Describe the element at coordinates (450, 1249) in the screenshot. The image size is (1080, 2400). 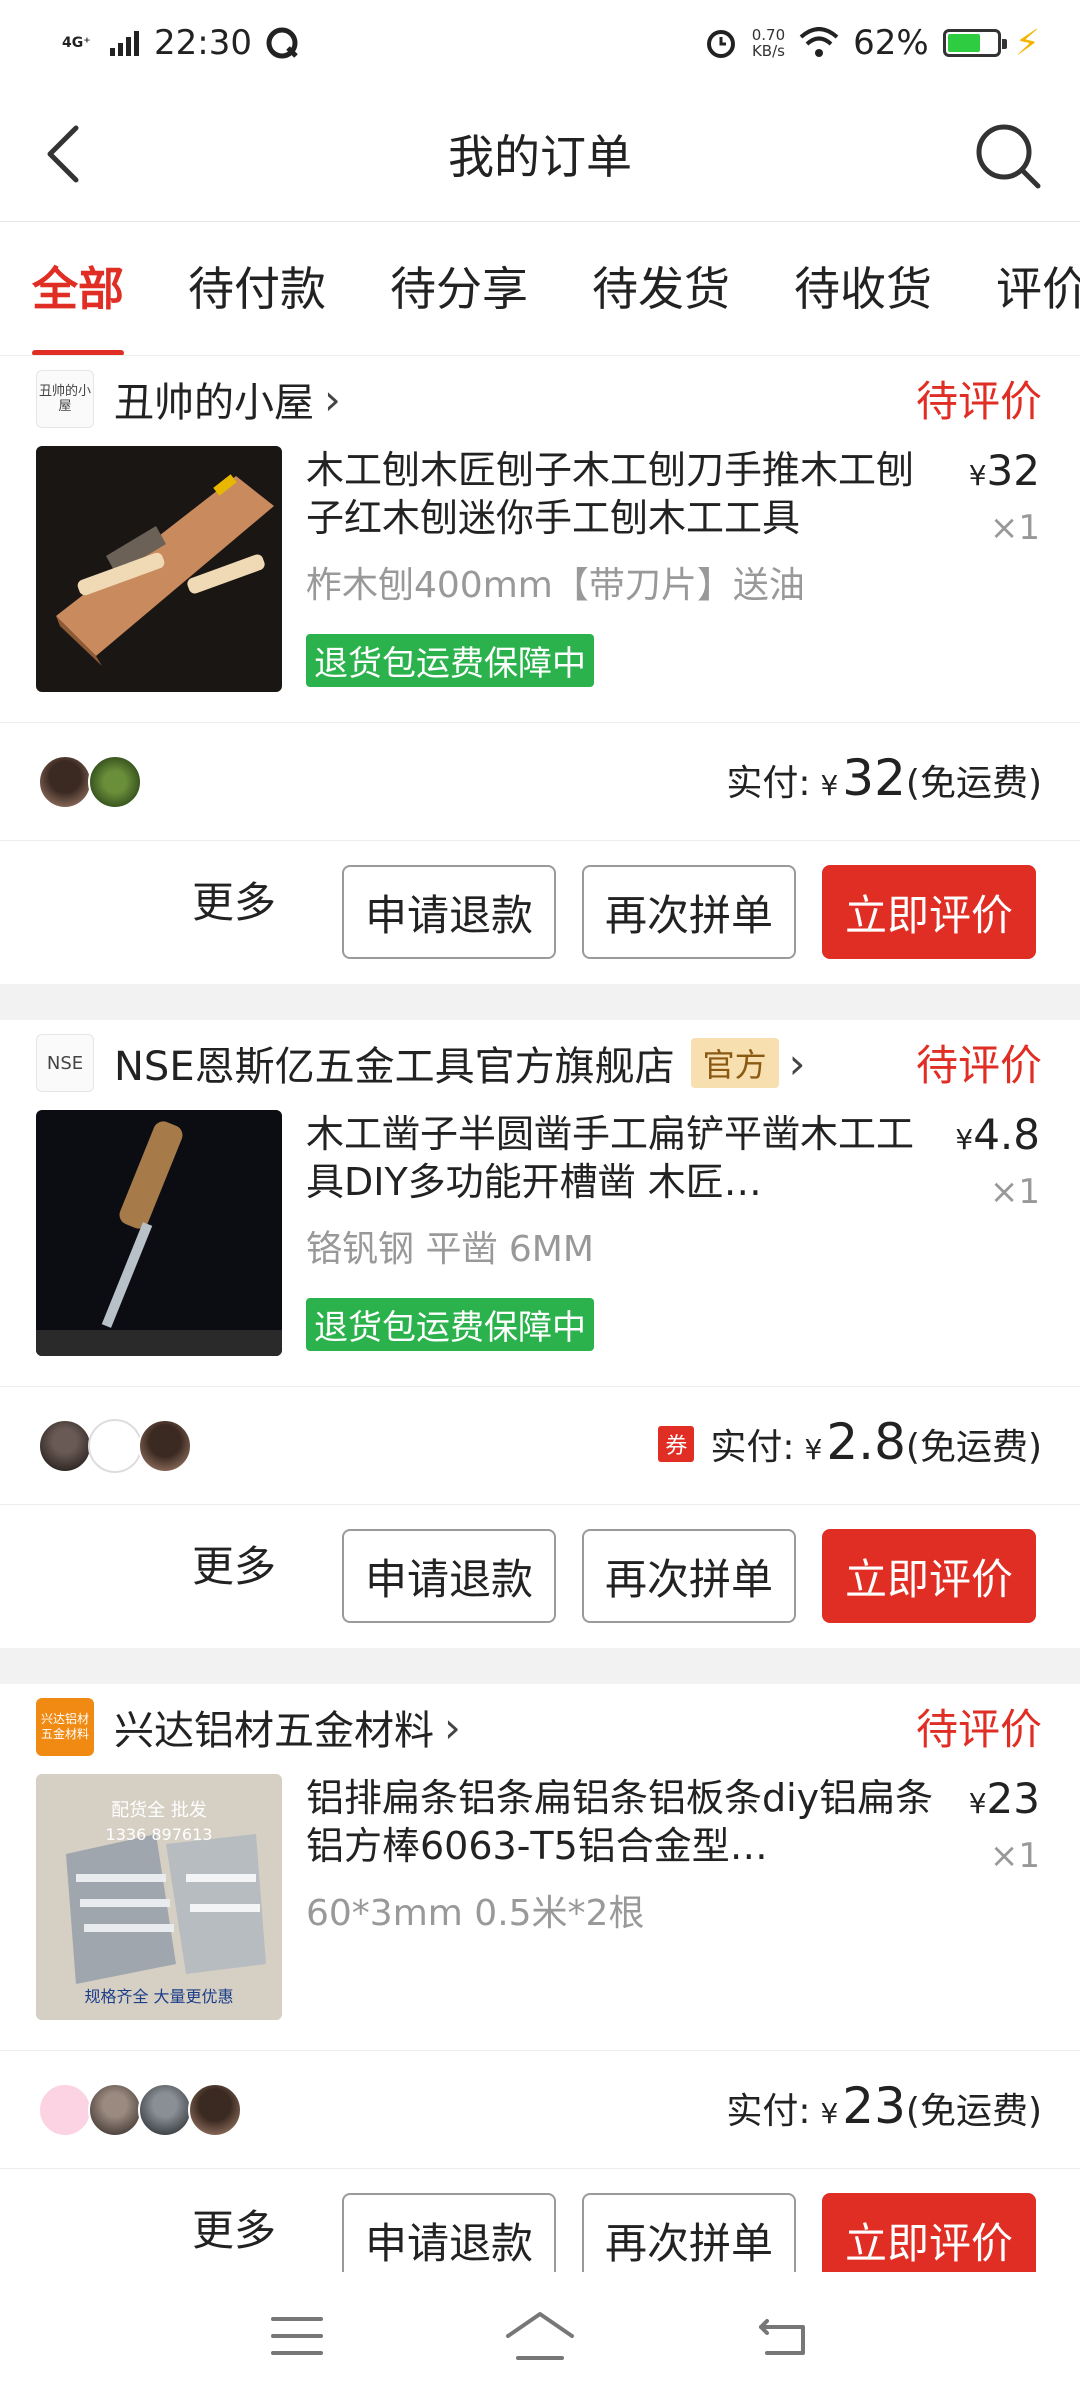
I see `product-spec: 铬钒钢 平凿 6MM` at that location.